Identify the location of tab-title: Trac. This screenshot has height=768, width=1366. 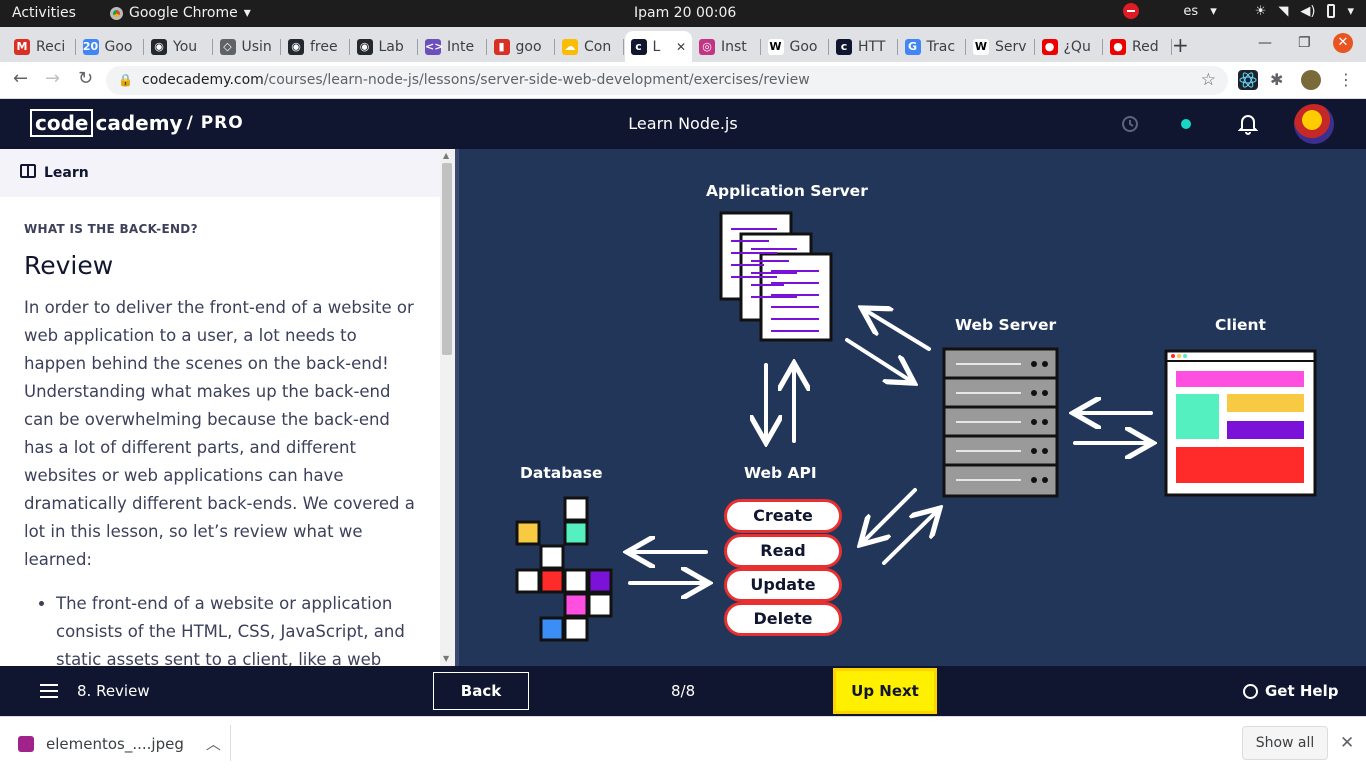
(941, 46).